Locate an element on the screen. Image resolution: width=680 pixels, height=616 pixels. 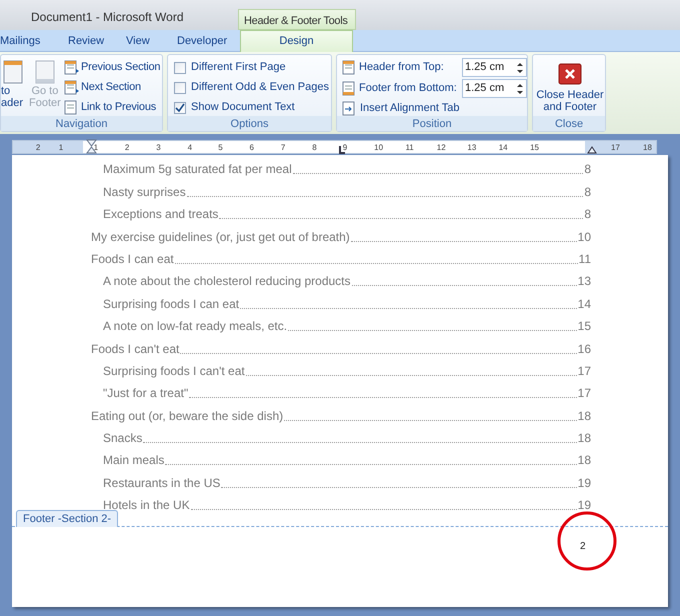
checkbox-option: Different First Page is located at coordinates (251, 67).